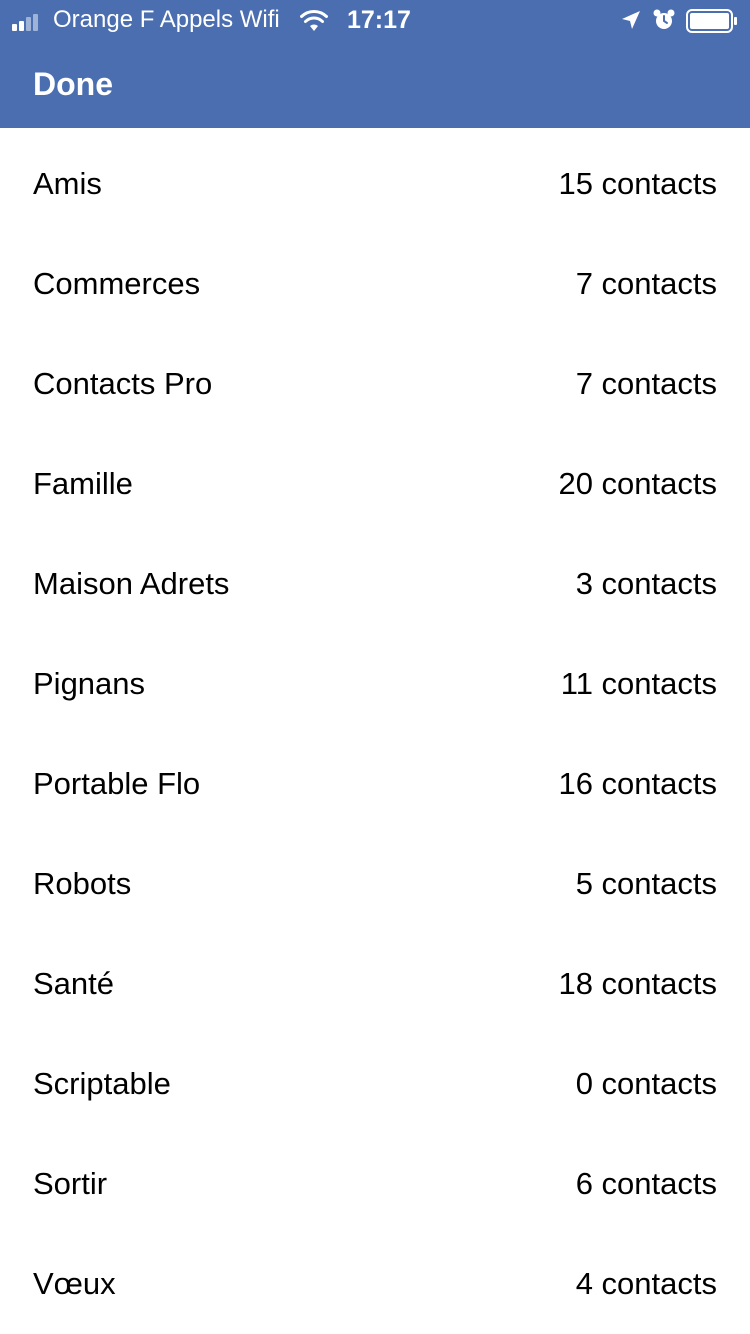  Describe the element at coordinates (30, 21) in the screenshot. I see `cellular-signal-icon` at that location.